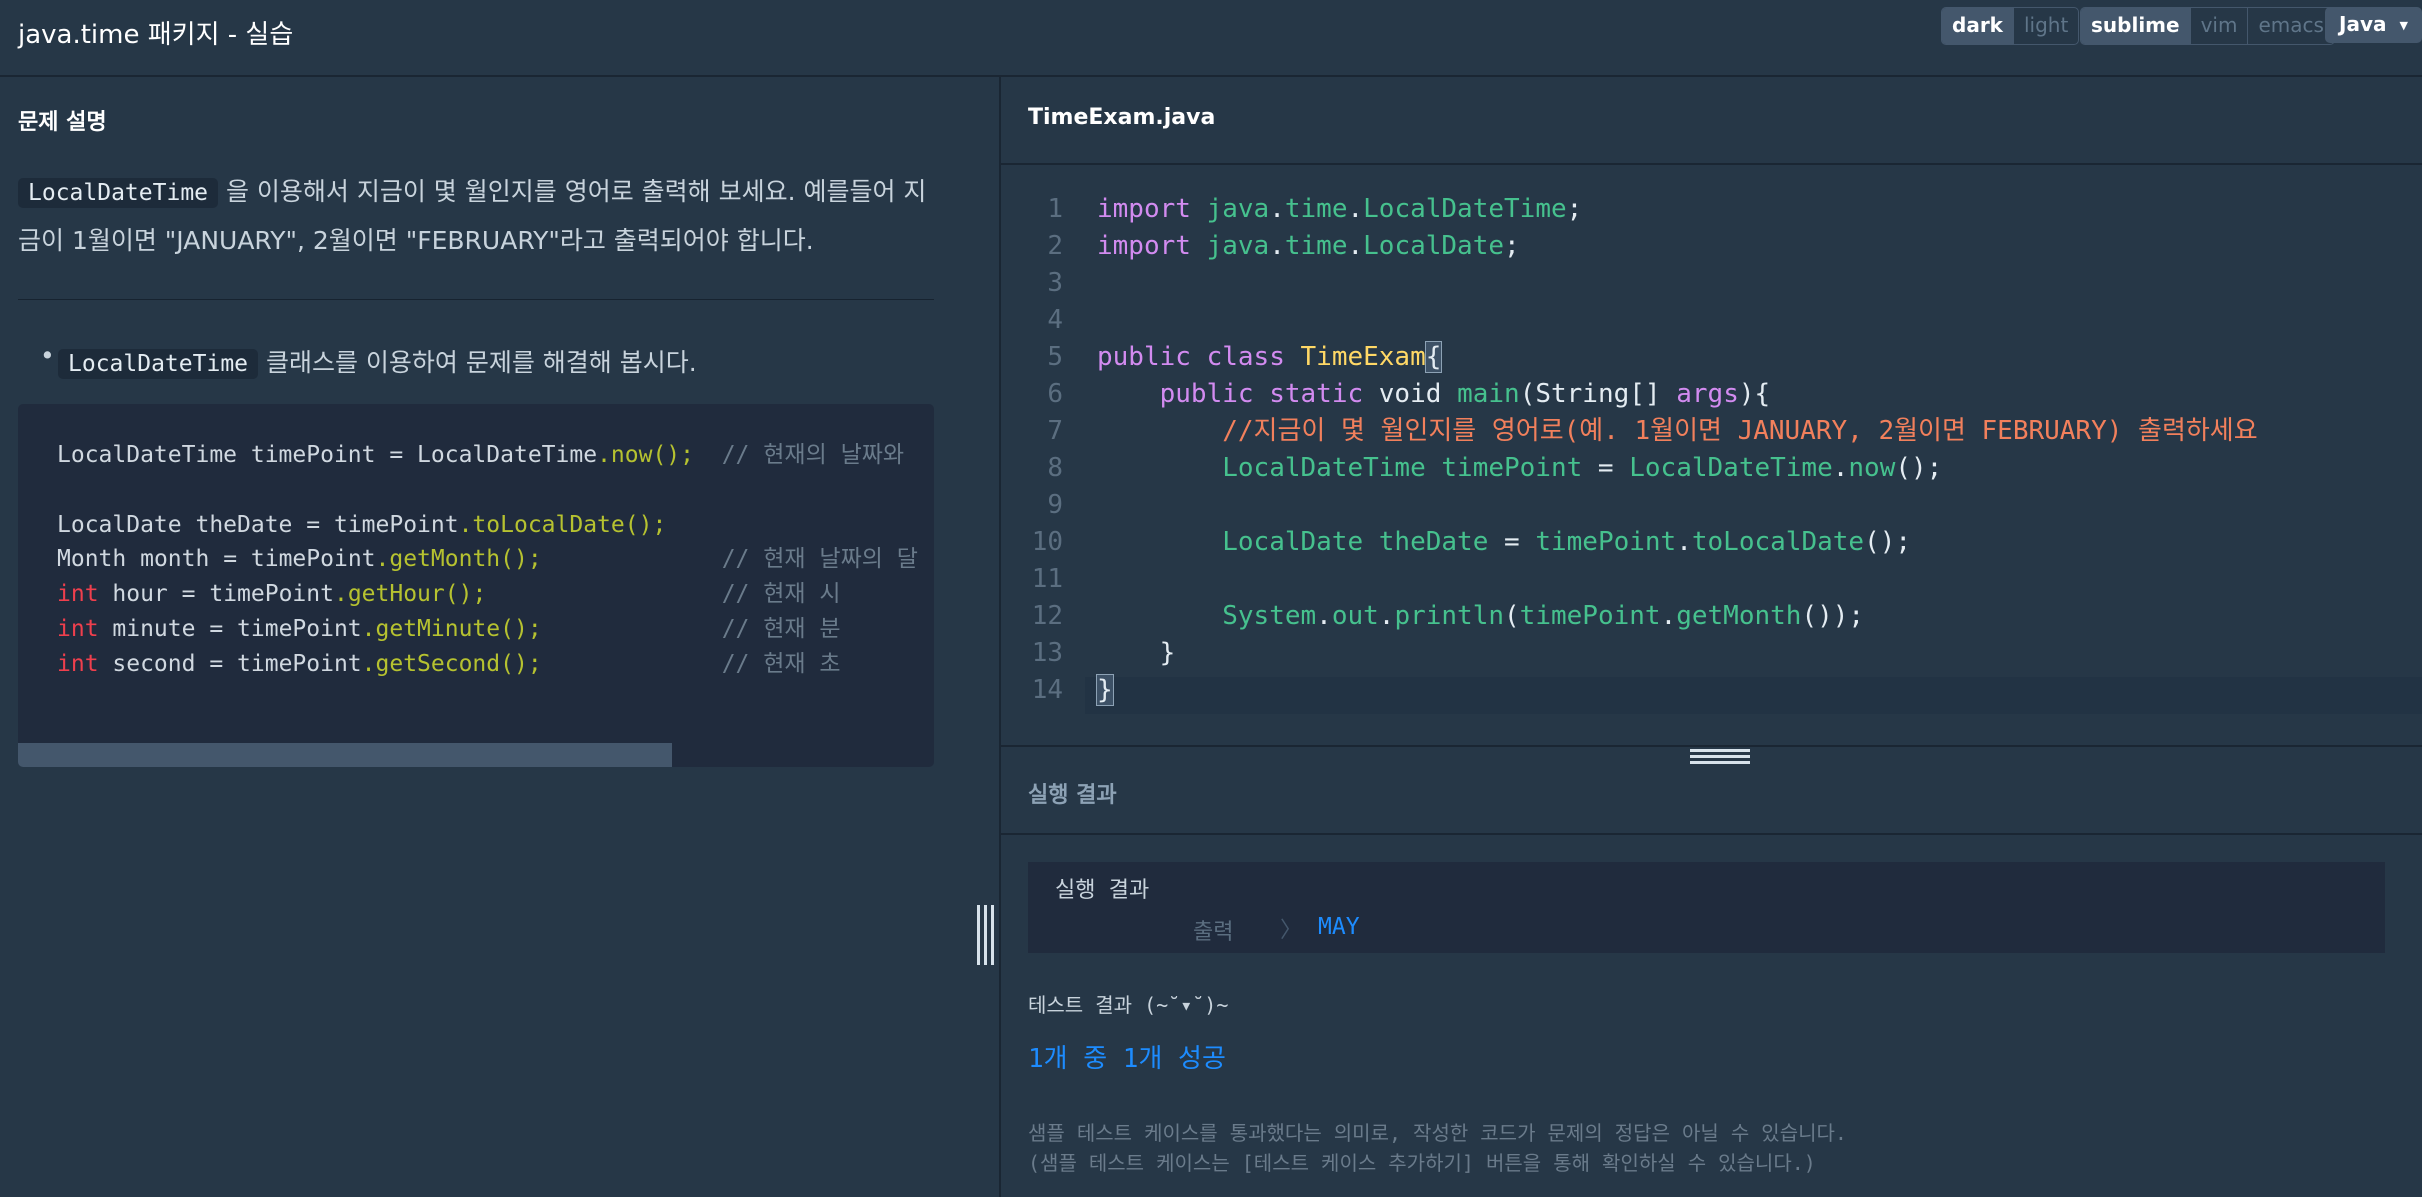 Image resolution: width=2422 pixels, height=1197 pixels. Describe the element at coordinates (1121, 117) in the screenshot. I see `file-name: TimeExam.java` at that location.